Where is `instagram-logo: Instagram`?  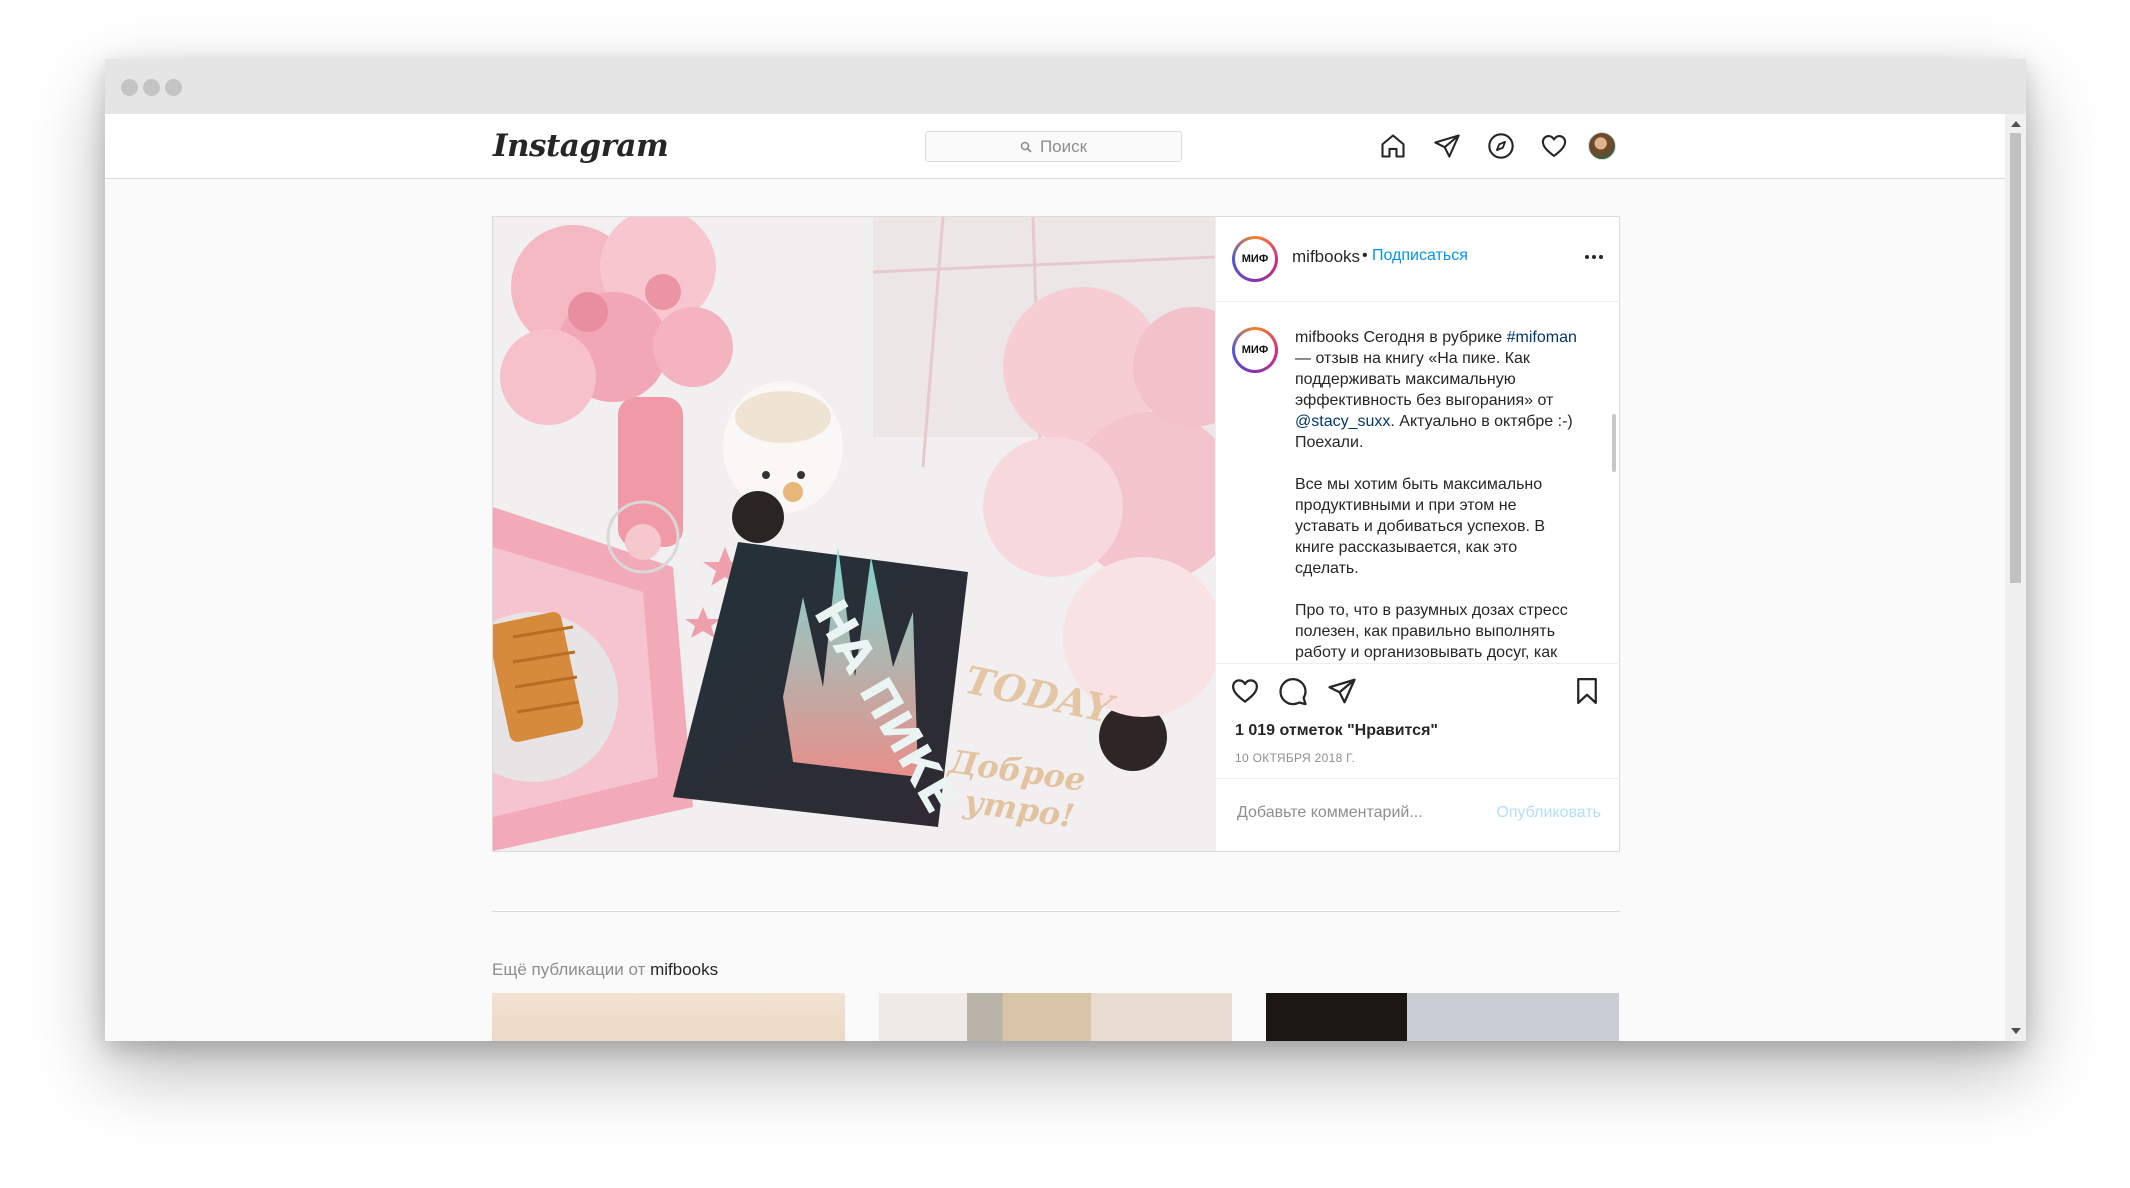 instagram-logo: Instagram is located at coordinates (581, 146).